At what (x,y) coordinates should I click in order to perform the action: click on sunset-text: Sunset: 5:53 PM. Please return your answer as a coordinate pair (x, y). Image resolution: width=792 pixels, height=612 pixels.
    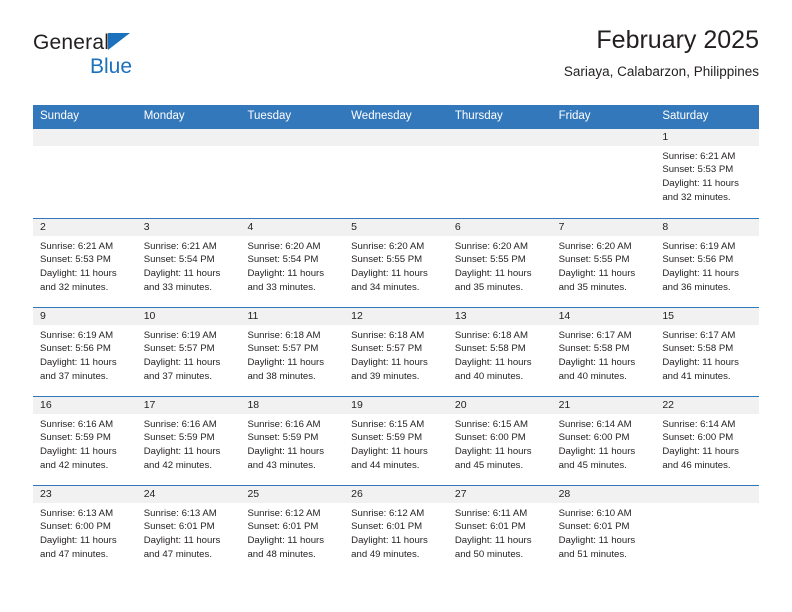
    Looking at the image, I should click on (698, 170).